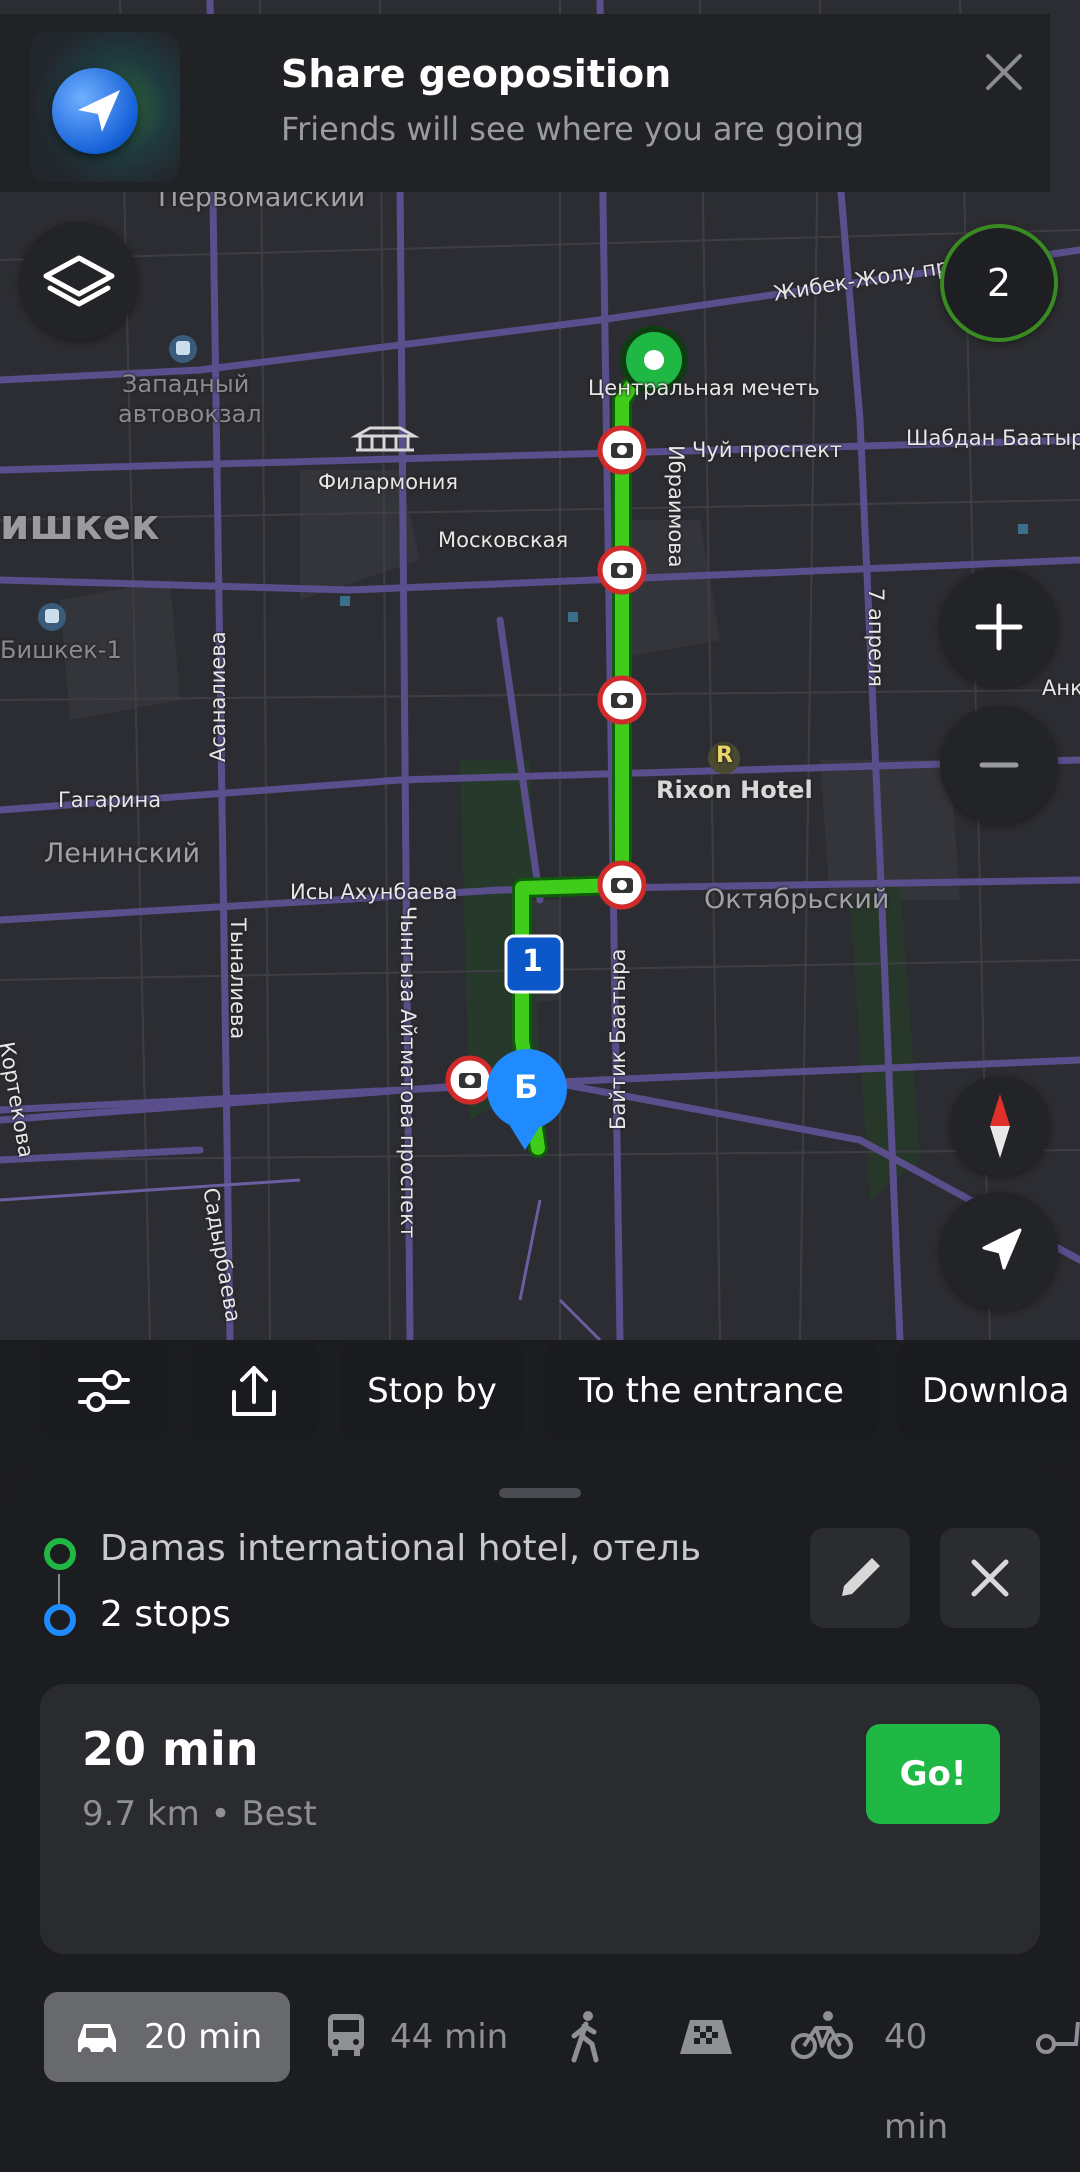 Image resolution: width=1080 pixels, height=2172 pixels. I want to click on mode-scooter-tab, so click(1058, 2037).